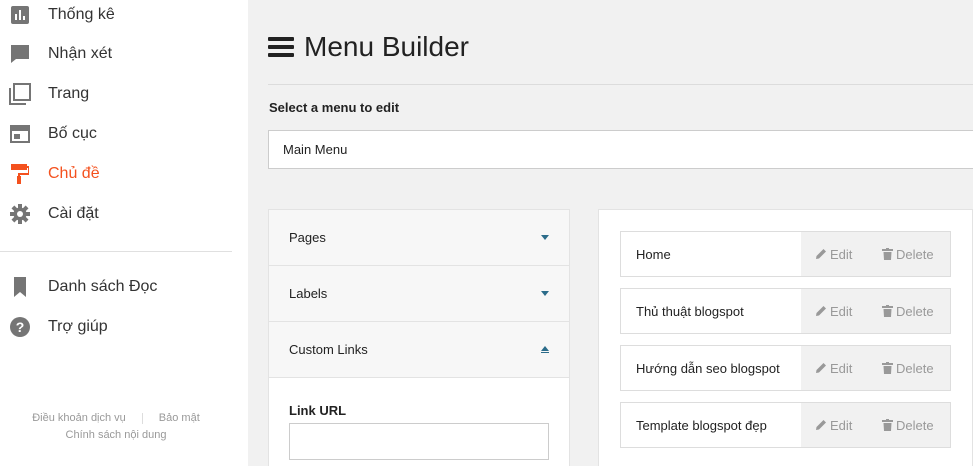  Describe the element at coordinates (124, 134) in the screenshot. I see `sidebar-item-layout: Bố cục` at that location.